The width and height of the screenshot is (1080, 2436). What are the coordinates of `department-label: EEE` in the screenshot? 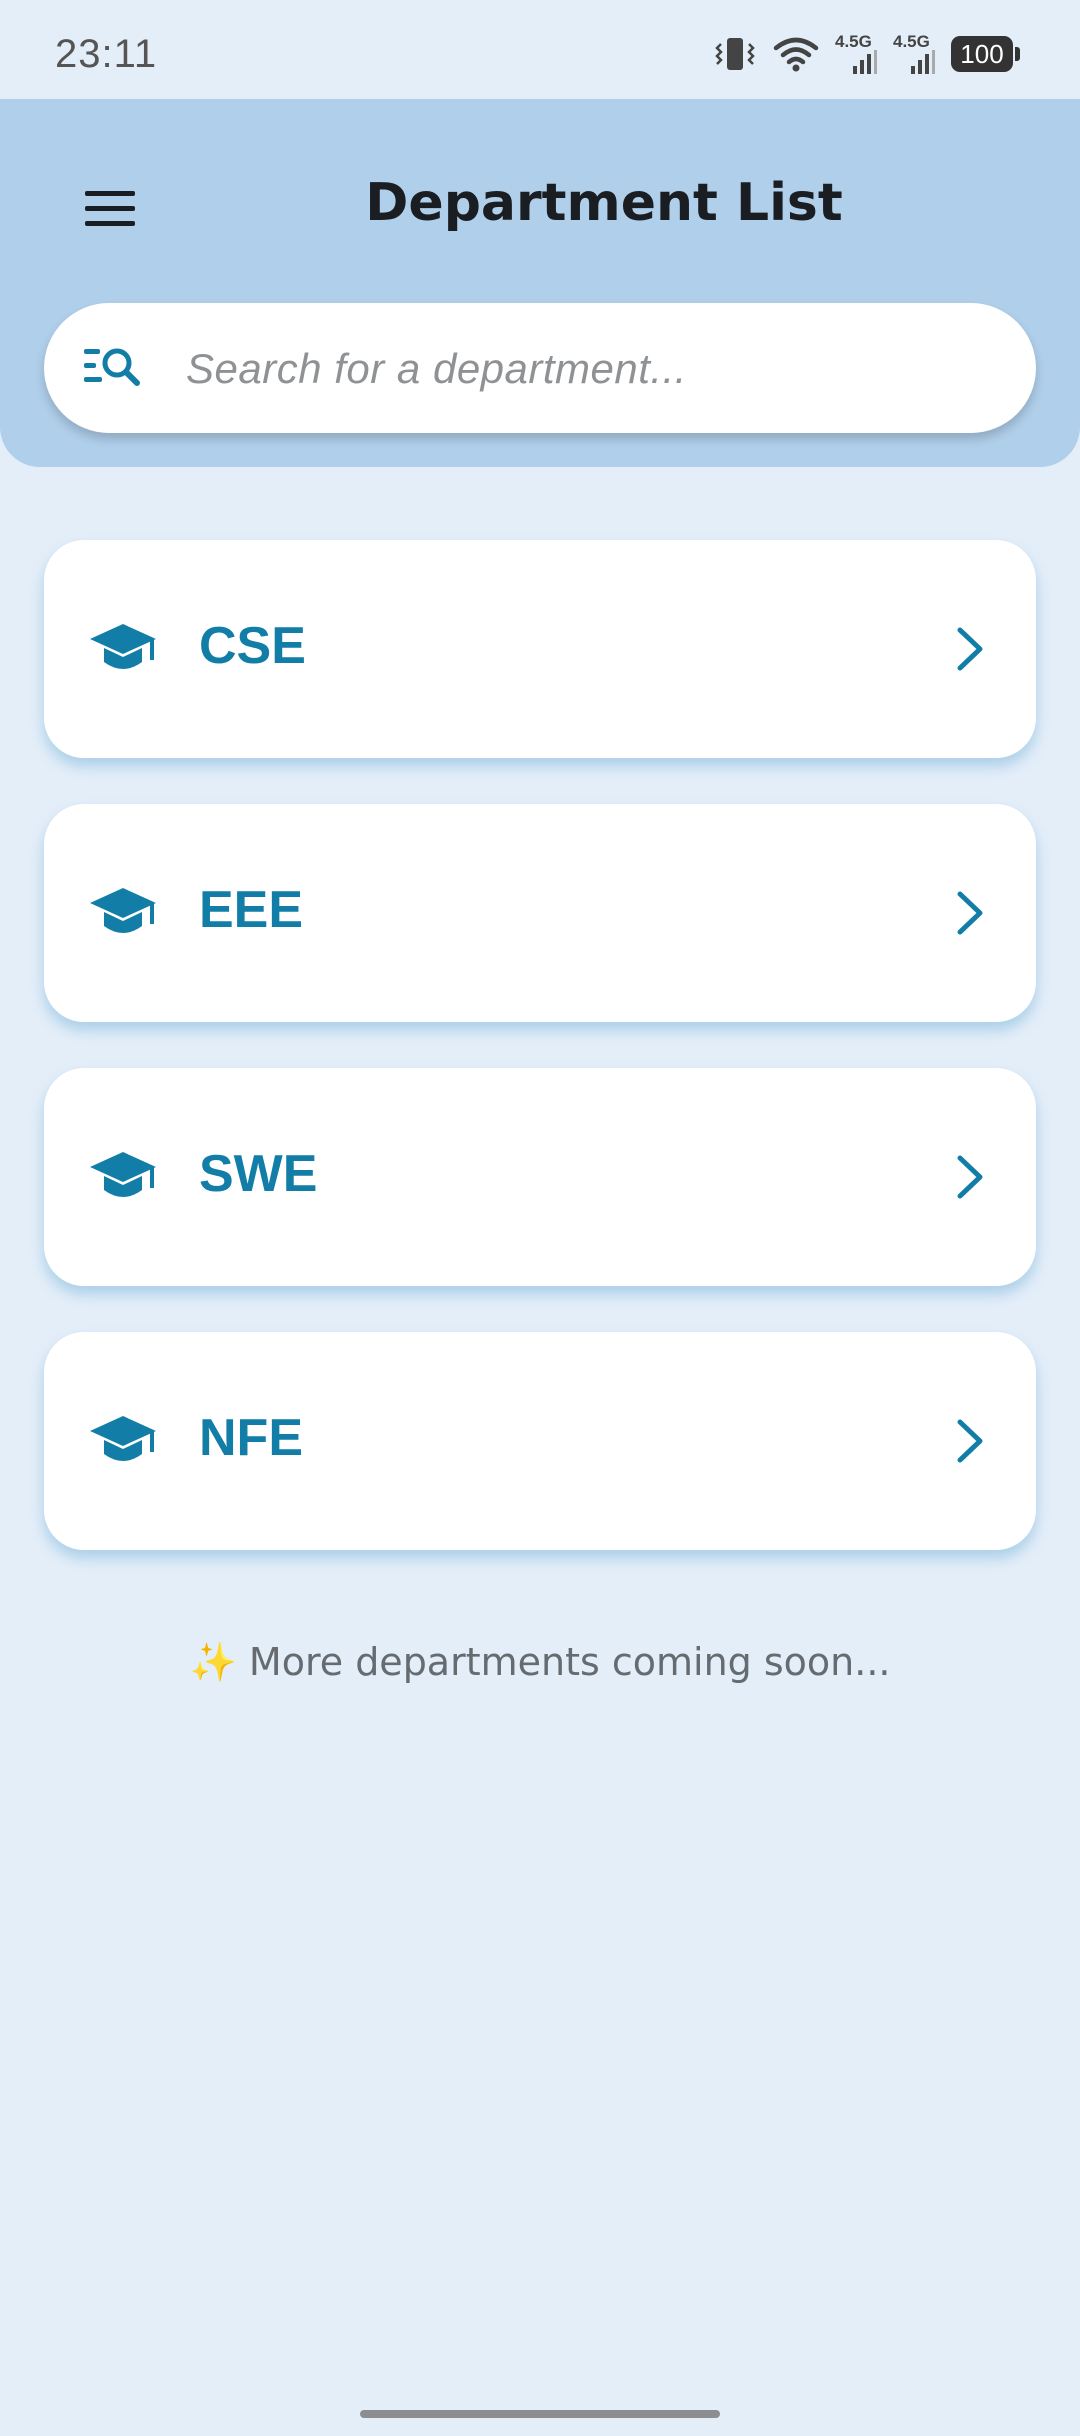 It's located at (251, 910).